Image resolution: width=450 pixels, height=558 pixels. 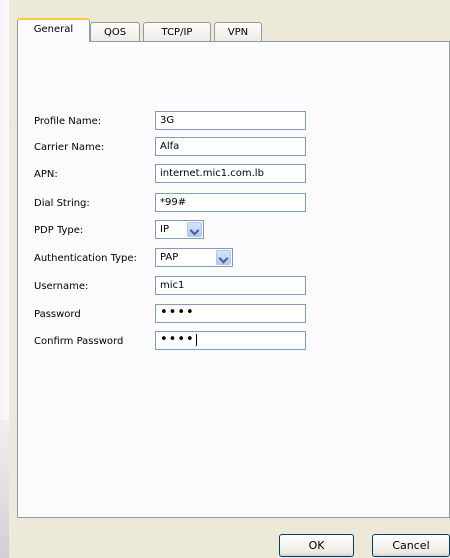 I want to click on dial-string-label: Dial String:, so click(x=62, y=203).